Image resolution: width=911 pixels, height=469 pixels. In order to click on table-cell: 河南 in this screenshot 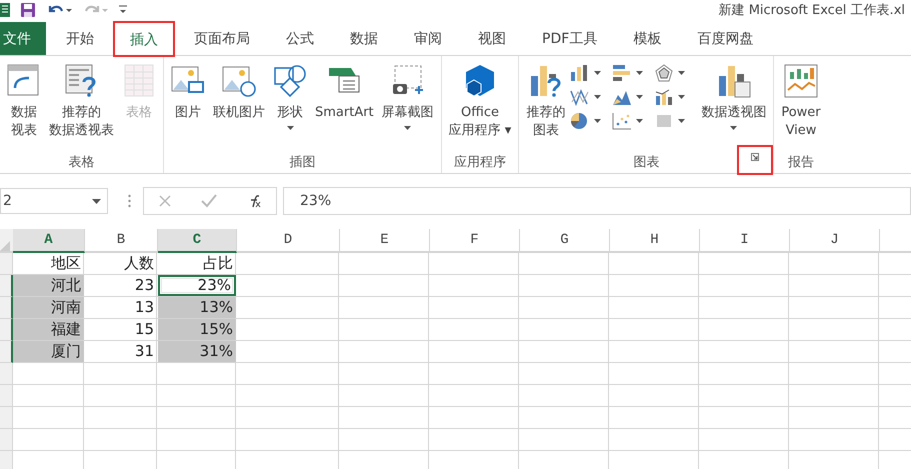, I will do `click(48, 307)`.